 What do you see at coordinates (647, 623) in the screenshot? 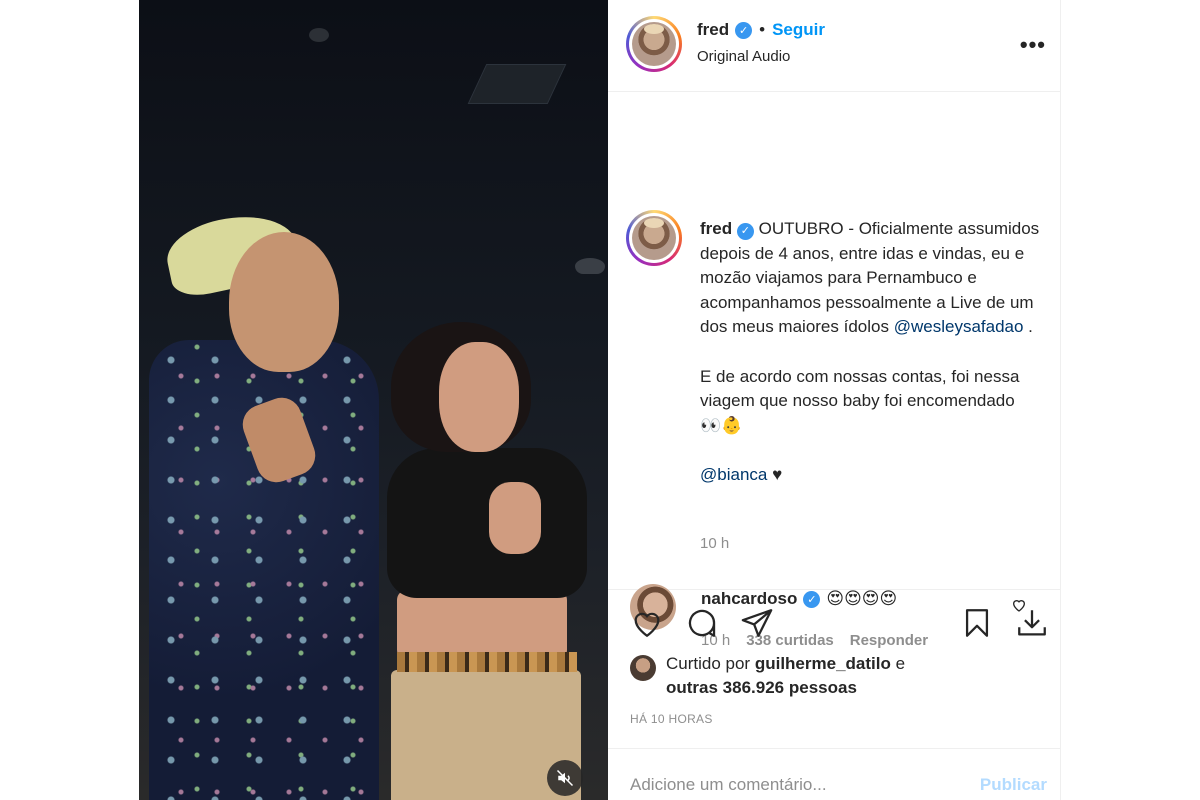
I see `heart-icon` at bounding box center [647, 623].